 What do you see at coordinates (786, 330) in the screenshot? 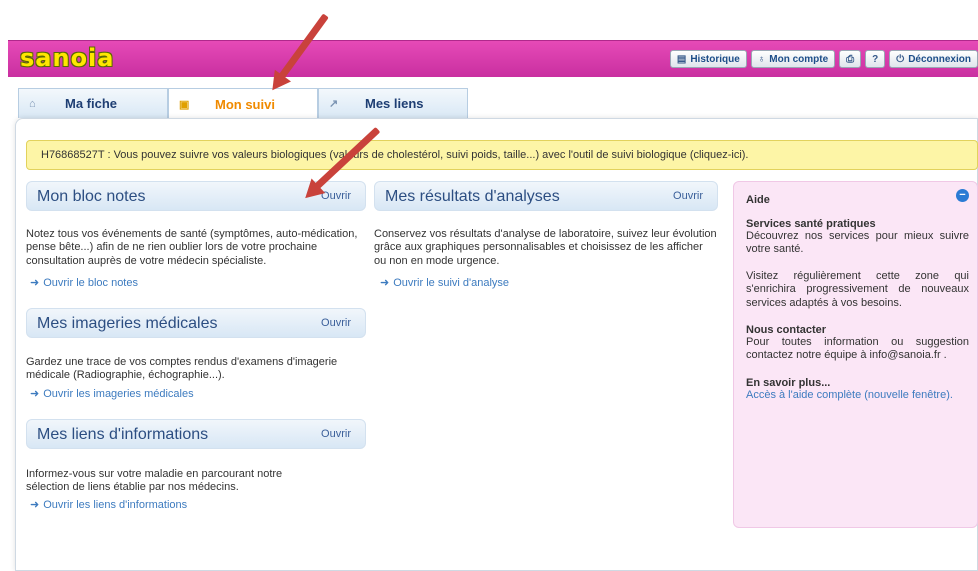
I see `help-heading-contact: Nous contacter` at bounding box center [786, 330].